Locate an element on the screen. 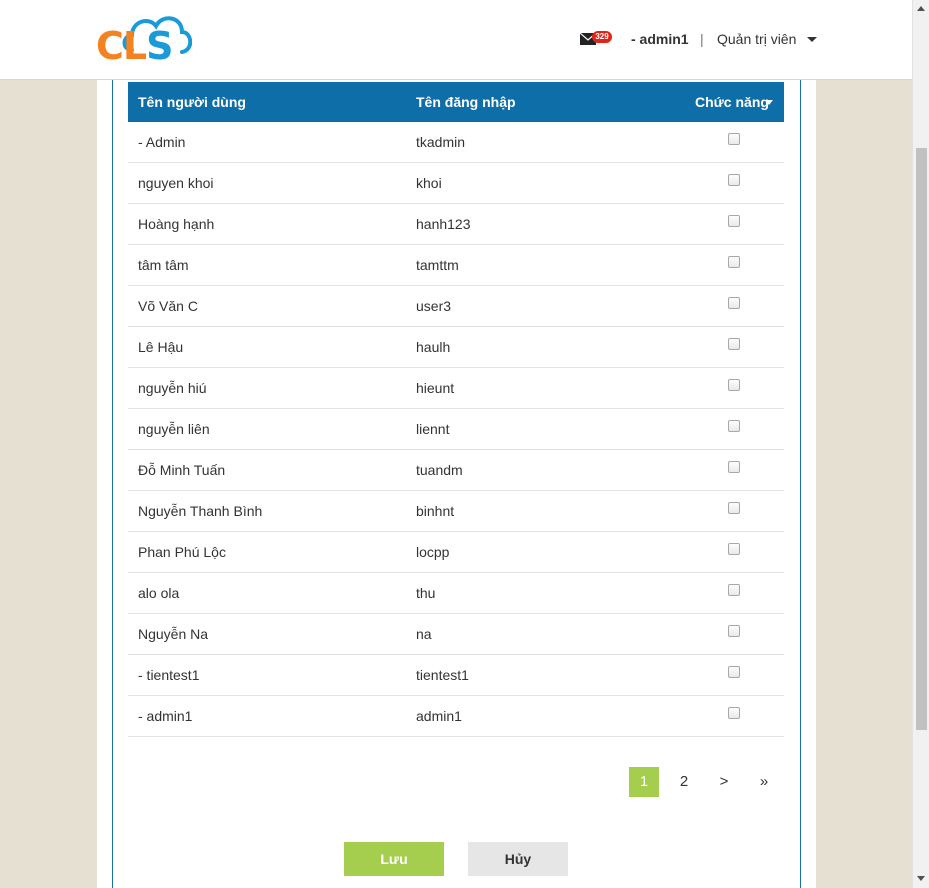 The image size is (929, 888). mail-count-badge: 329 is located at coordinates (602, 37).